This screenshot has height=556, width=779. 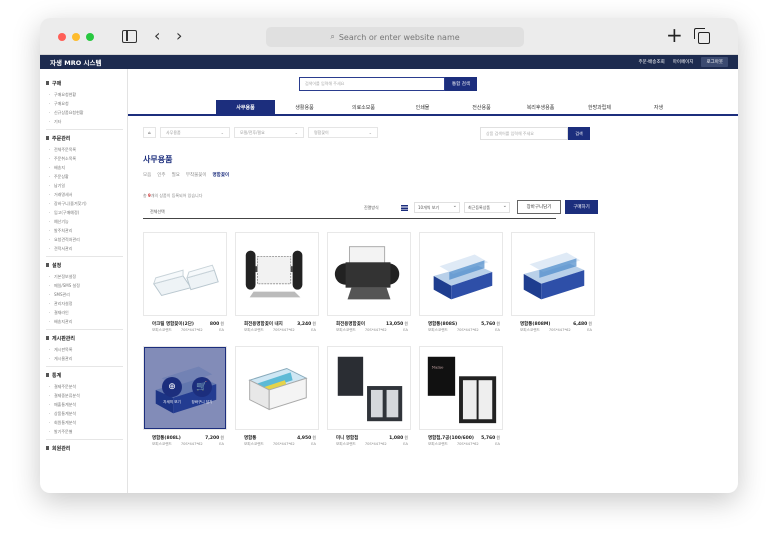 I want to click on site-brand: 자생 MRO 시스템, so click(x=75, y=62).